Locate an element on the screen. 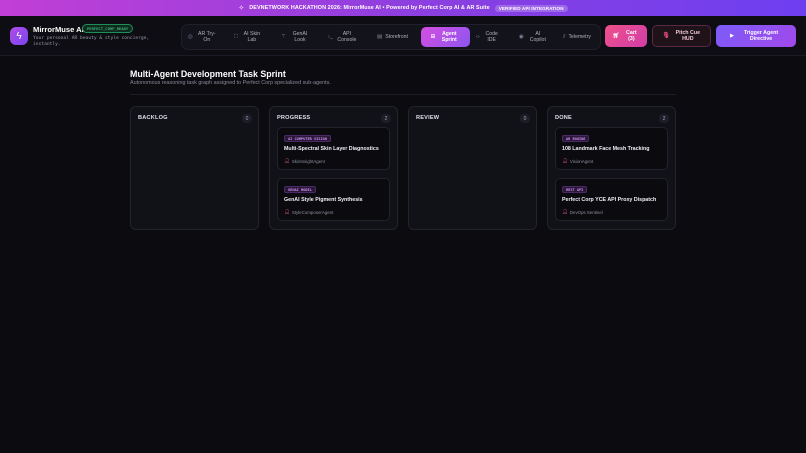 Image resolution: width=806 pixels, height=453 pixels. tab-label: GenAI Look is located at coordinates (300, 37).